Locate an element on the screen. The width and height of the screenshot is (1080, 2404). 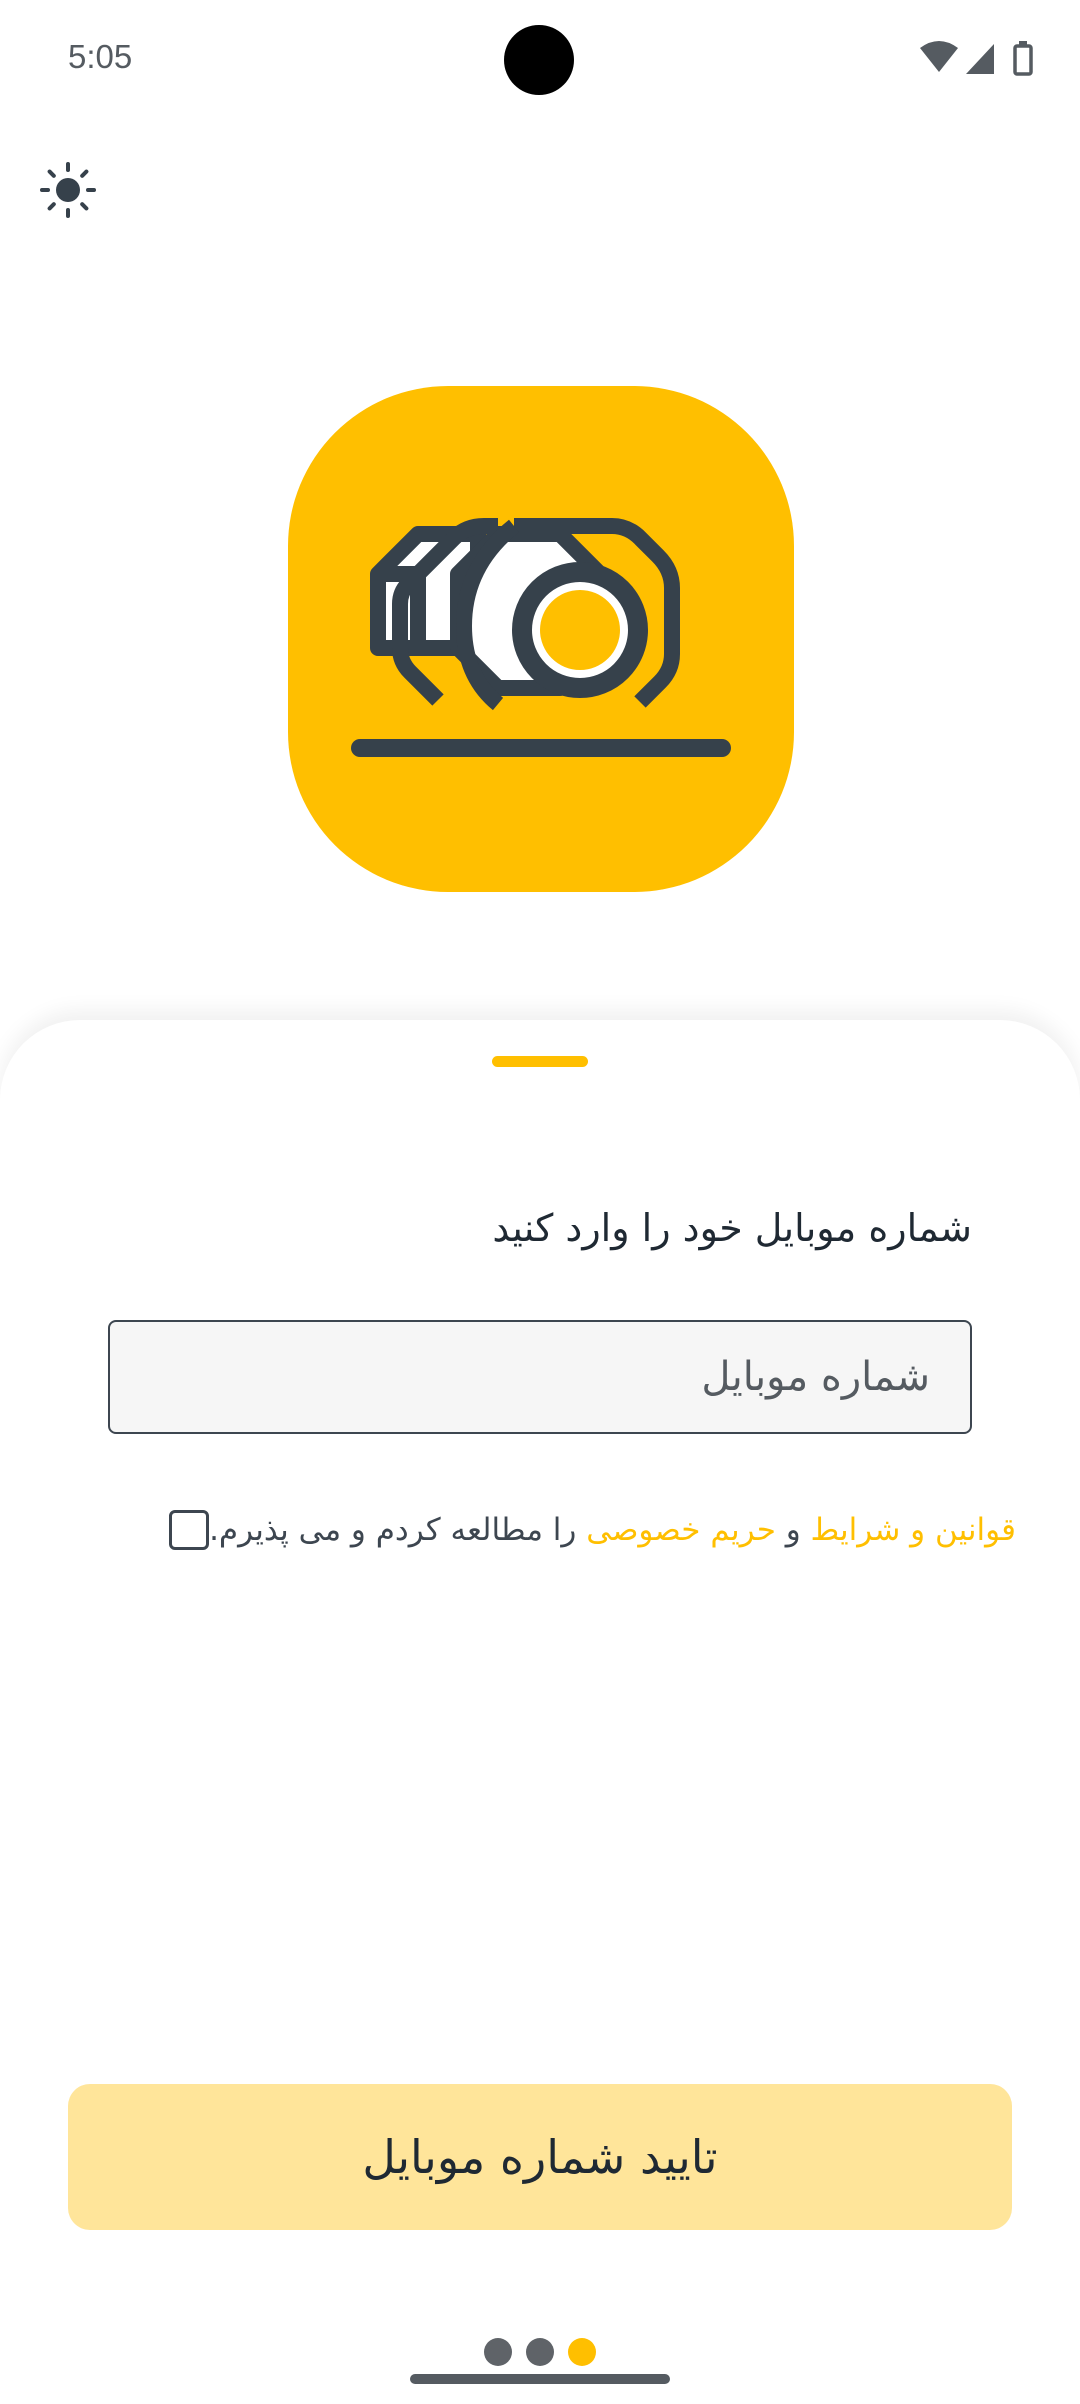
phone-prompt-heading: شماره موبایل خود را وارد کنید is located at coordinates (732, 1228).